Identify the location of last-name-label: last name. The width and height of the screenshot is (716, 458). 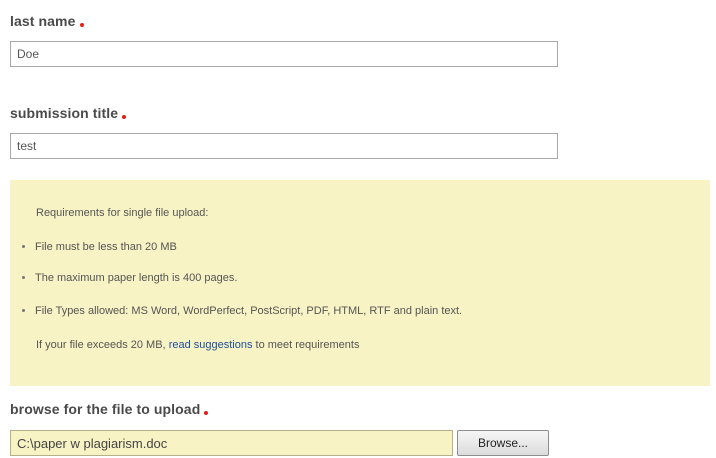
(47, 21).